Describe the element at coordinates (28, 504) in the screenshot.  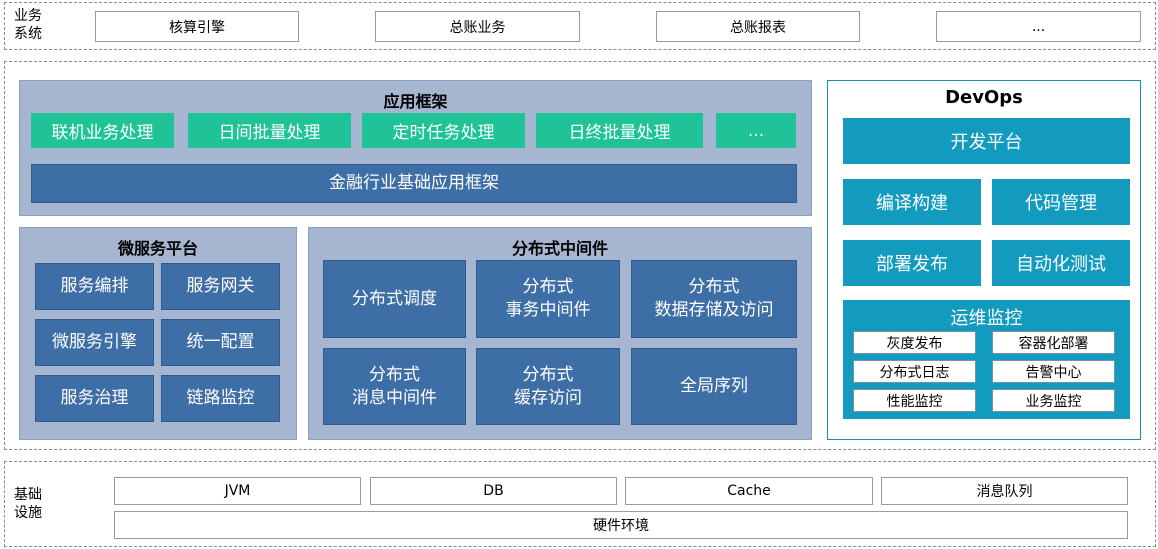
I see `infra-tier-label: 基础 设施` at that location.